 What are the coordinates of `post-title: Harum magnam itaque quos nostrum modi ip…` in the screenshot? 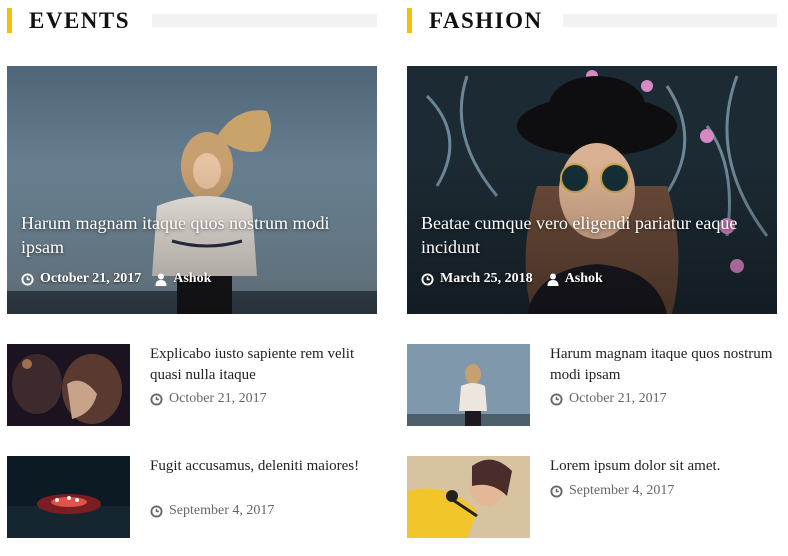 It's located at (662, 365).